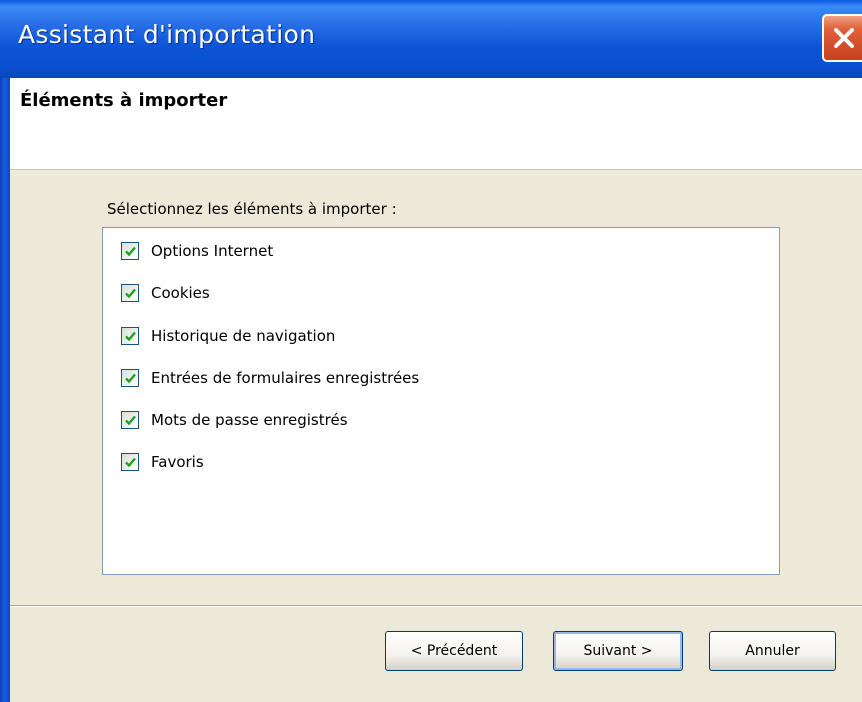 This screenshot has height=702, width=862. I want to click on wizard-header: Éléments à importer, so click(436, 124).